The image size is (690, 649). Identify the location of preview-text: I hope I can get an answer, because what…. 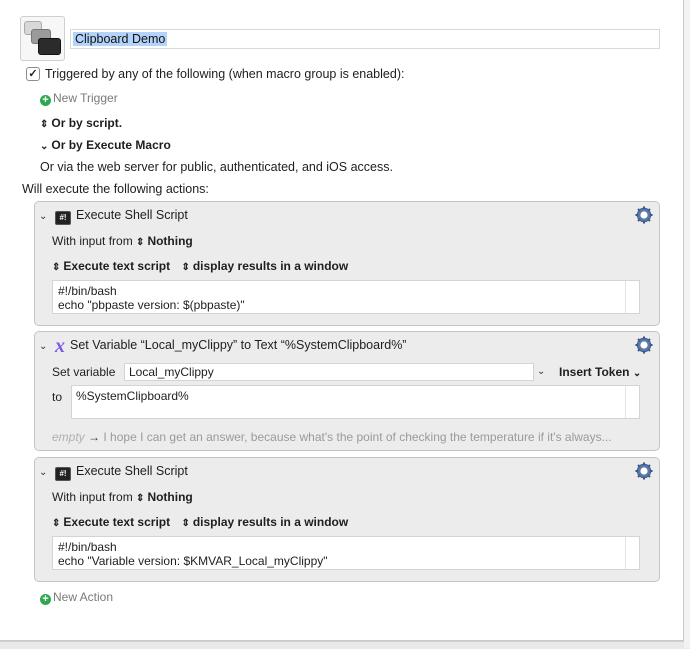
(357, 437).